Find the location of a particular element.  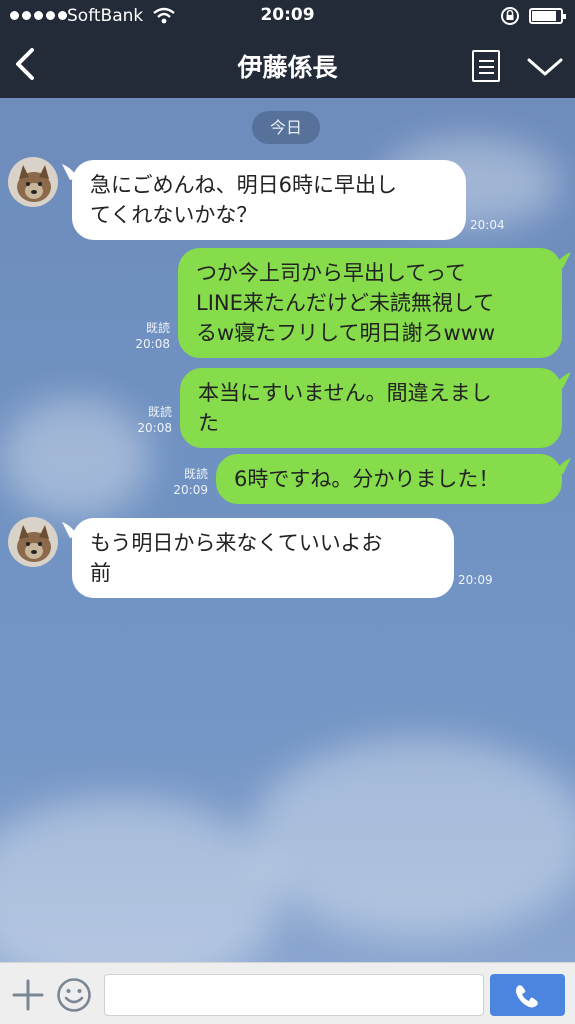

message-bubble-outgoing: 本当にすいません。間違えまし た is located at coordinates (371, 408).